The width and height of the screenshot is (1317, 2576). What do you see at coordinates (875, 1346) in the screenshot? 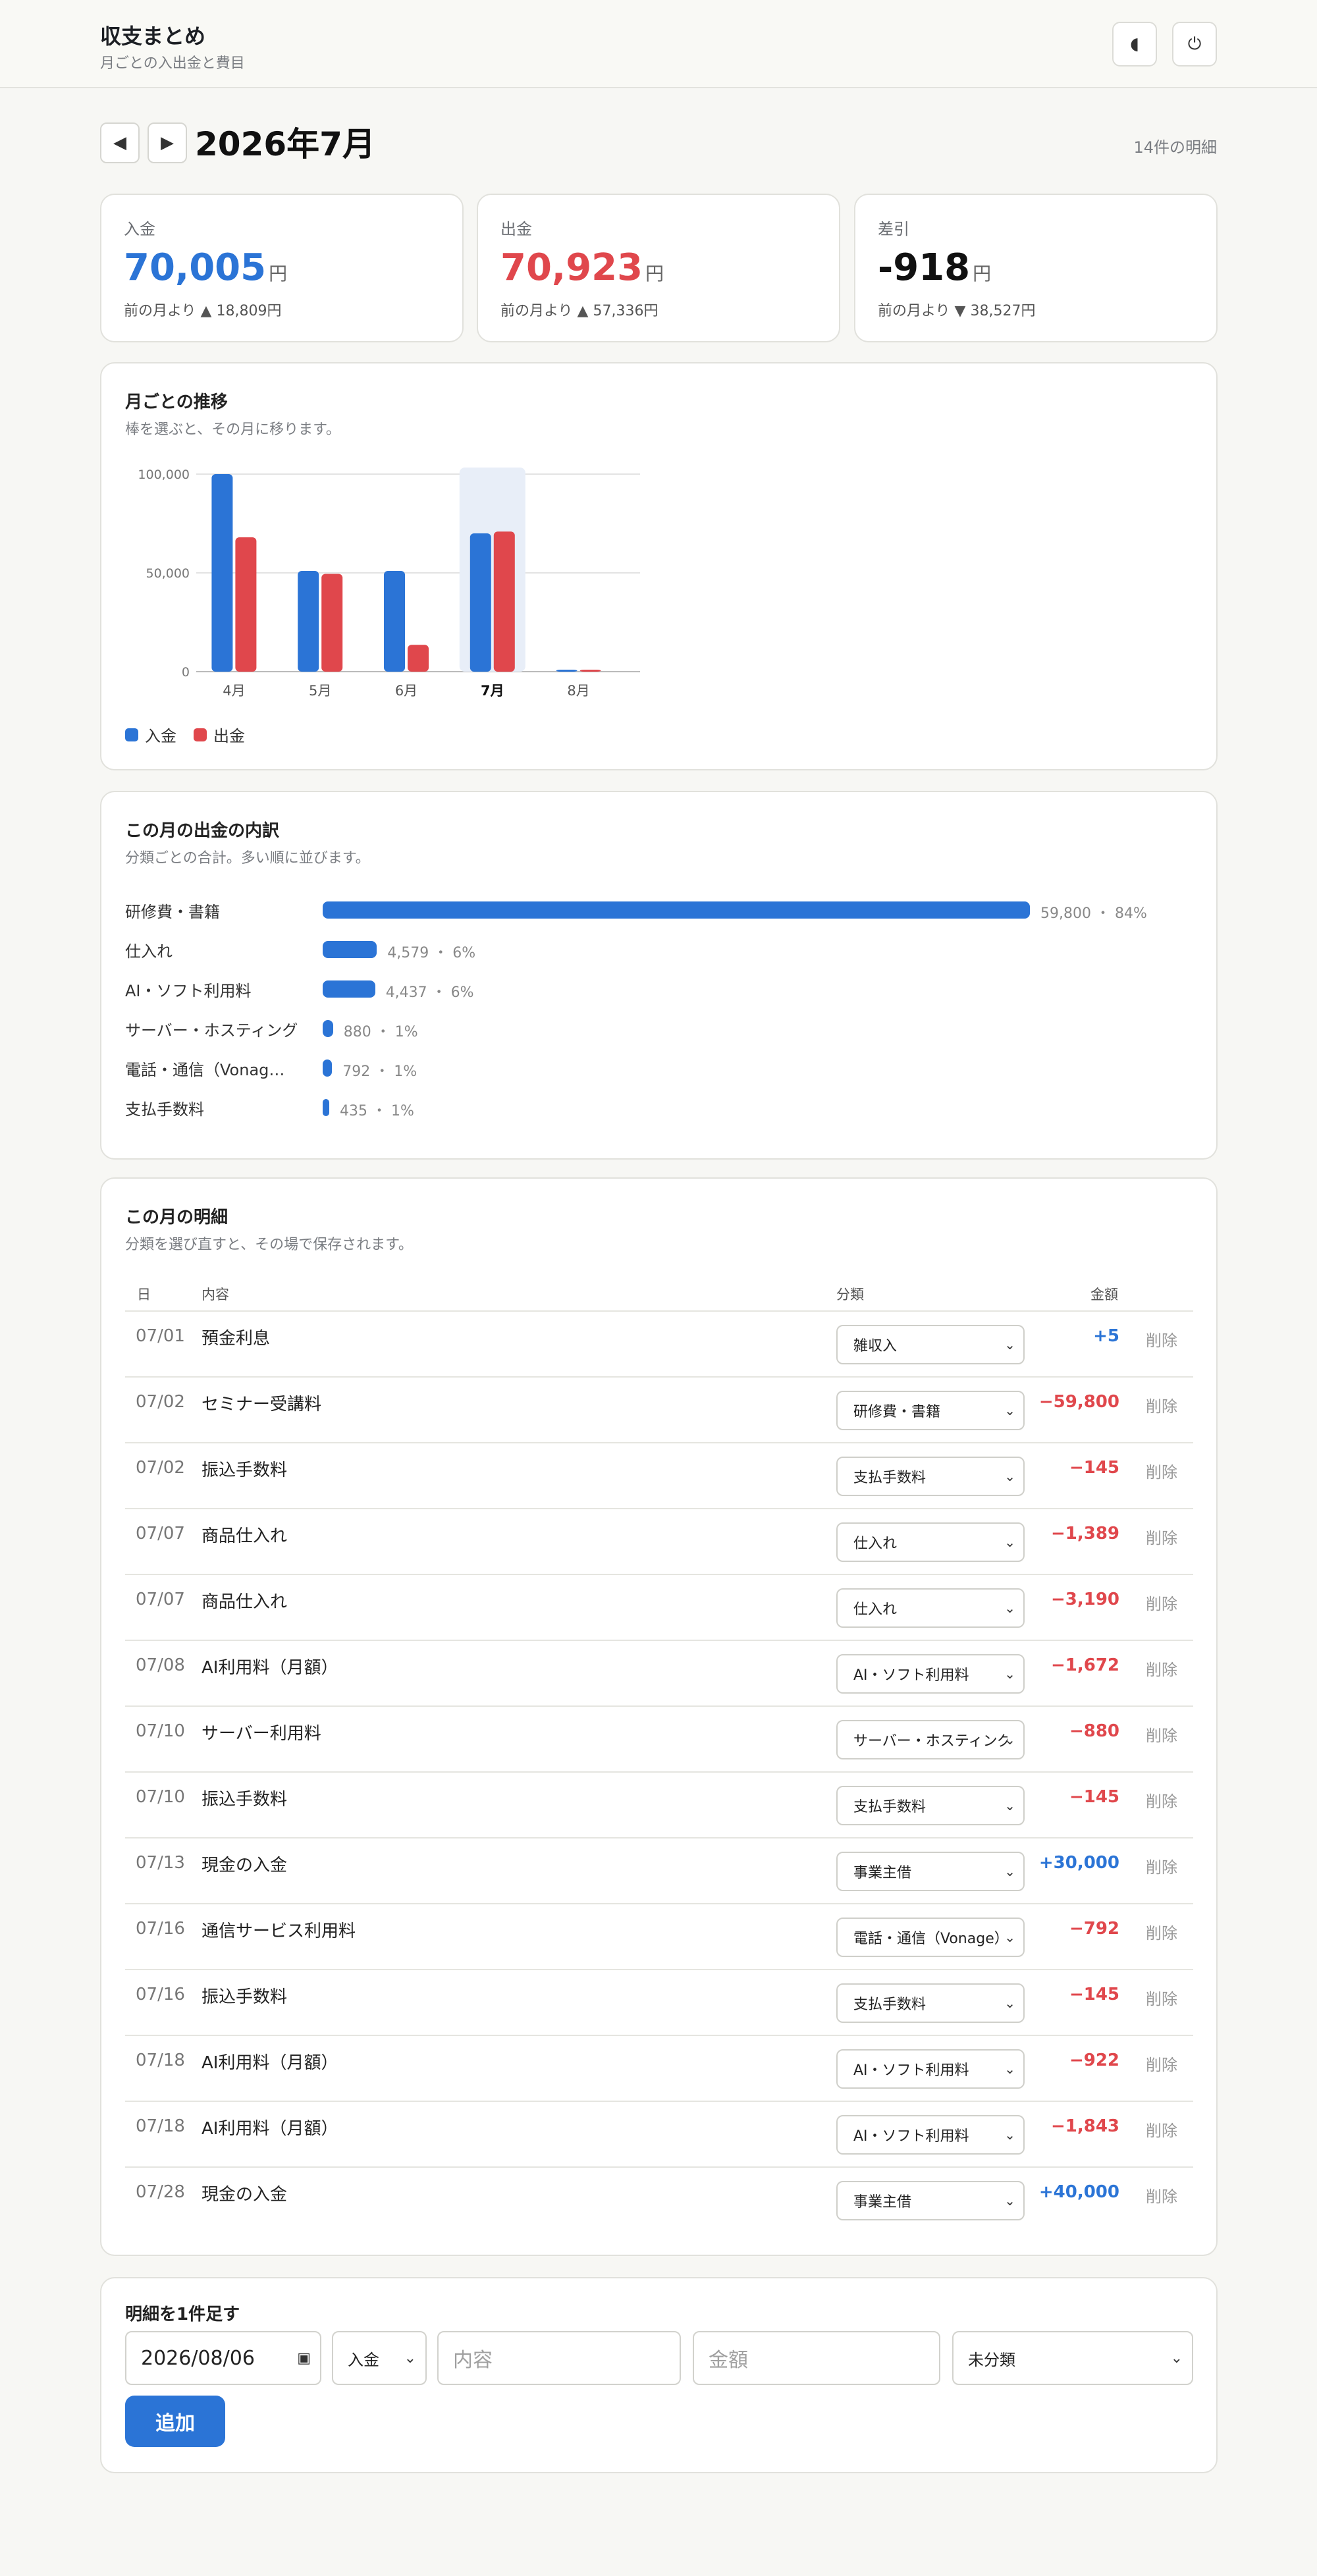
I see `row-category-value: 雑収入` at bounding box center [875, 1346].